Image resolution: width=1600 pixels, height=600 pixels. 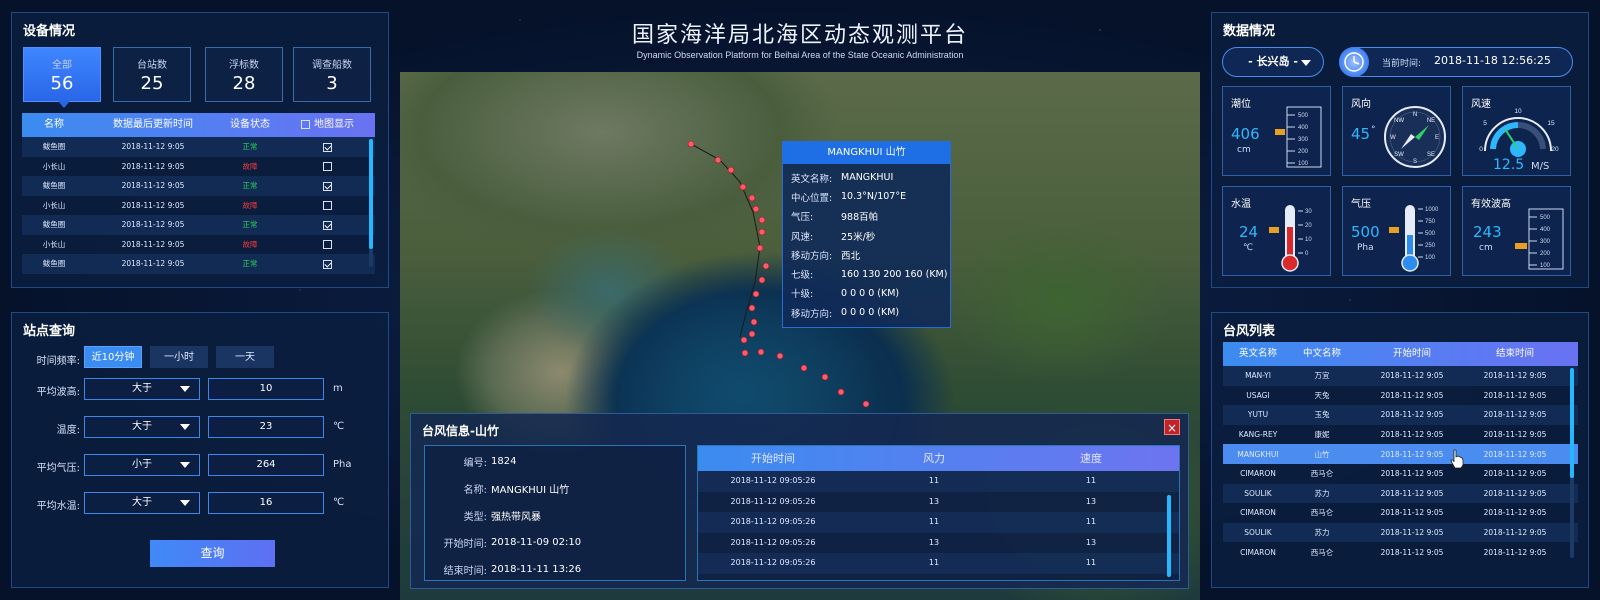 I want to click on thermometer-icon: 30 20 10 0, so click(x=1290, y=238).